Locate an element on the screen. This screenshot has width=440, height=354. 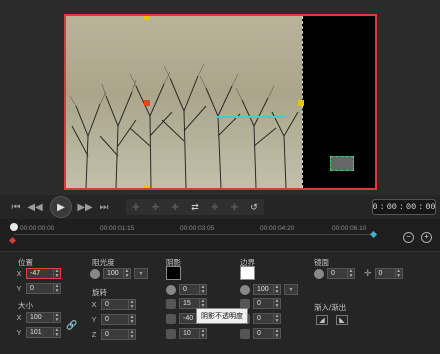
shadow-value: 0 is located at coordinates (185, 289).